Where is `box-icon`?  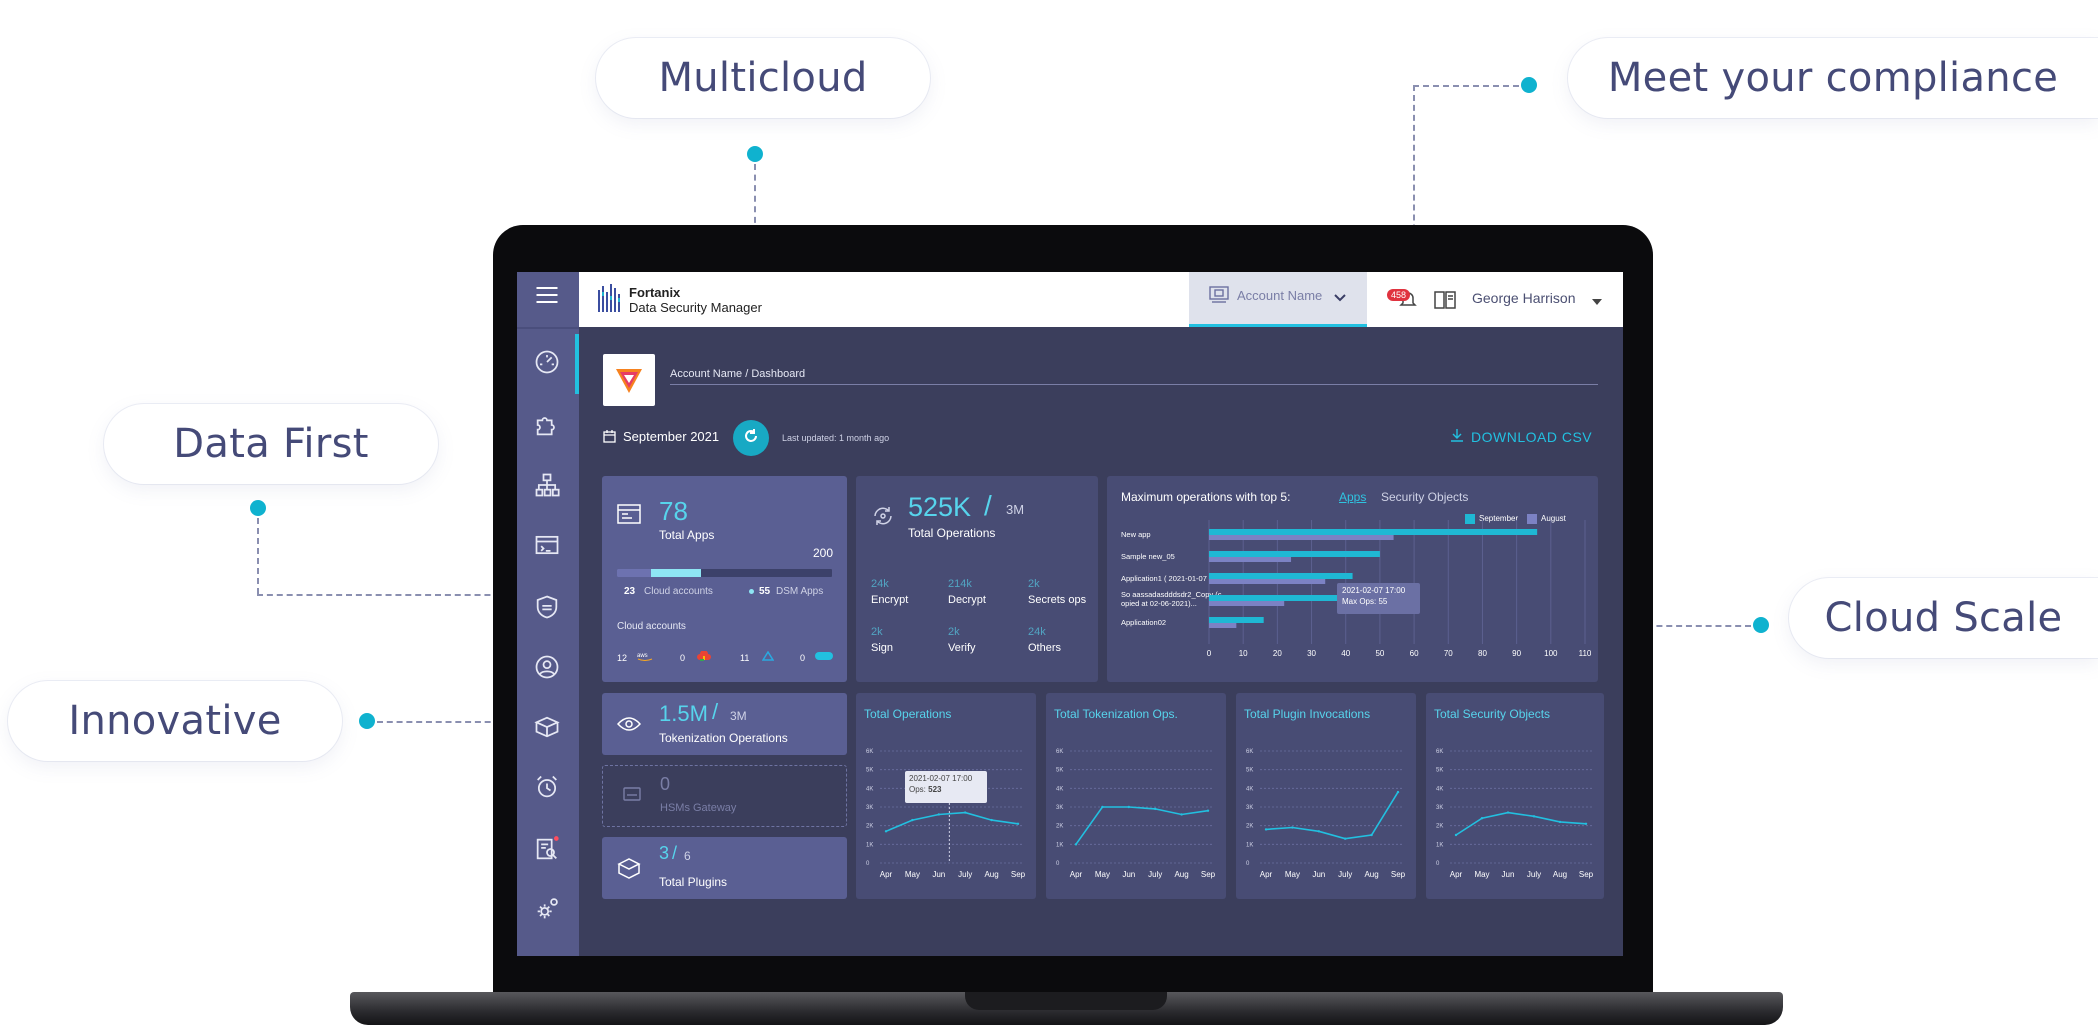
box-icon is located at coordinates (547, 727).